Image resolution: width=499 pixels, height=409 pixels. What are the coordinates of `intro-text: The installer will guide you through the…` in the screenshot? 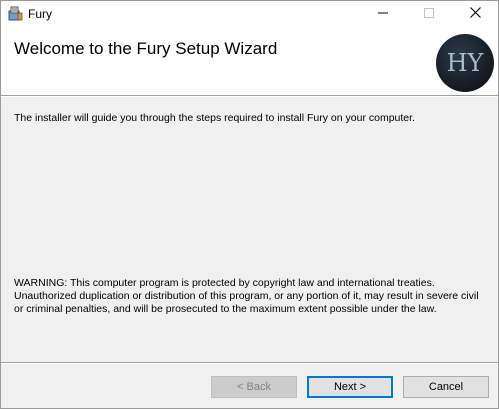 It's located at (214, 118).